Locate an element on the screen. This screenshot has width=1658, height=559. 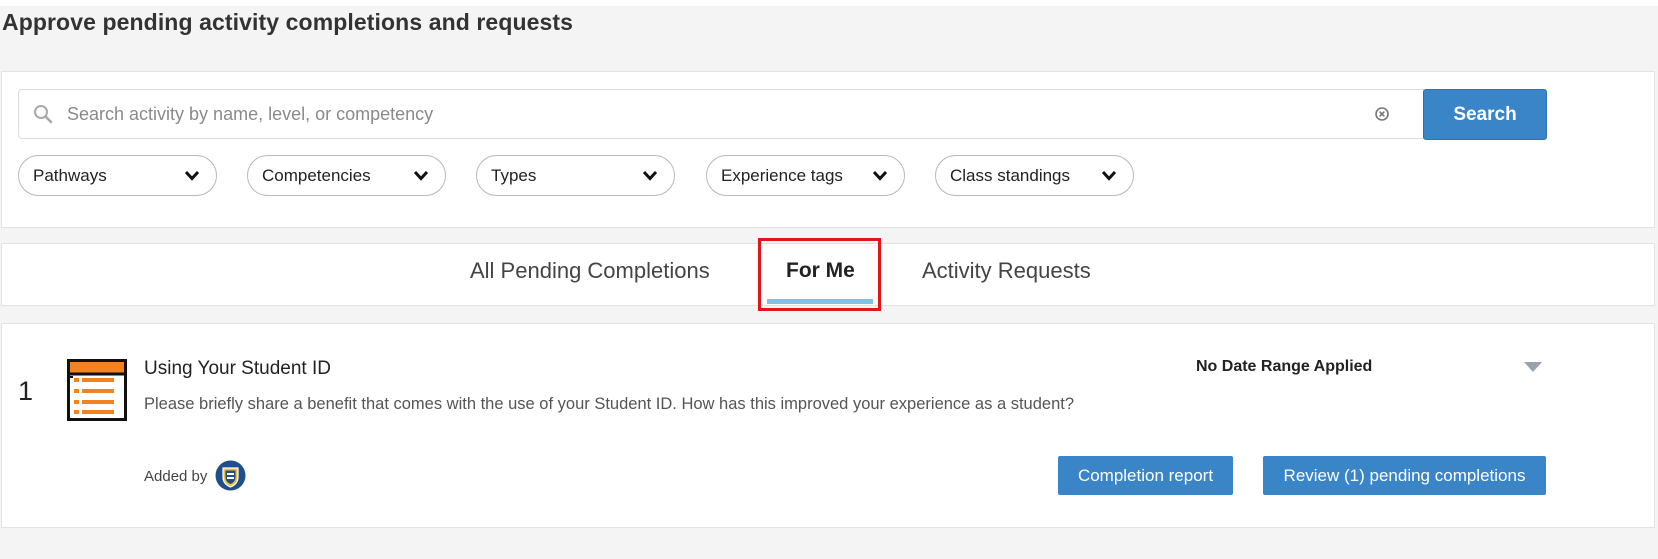
avatar is located at coordinates (230, 475).